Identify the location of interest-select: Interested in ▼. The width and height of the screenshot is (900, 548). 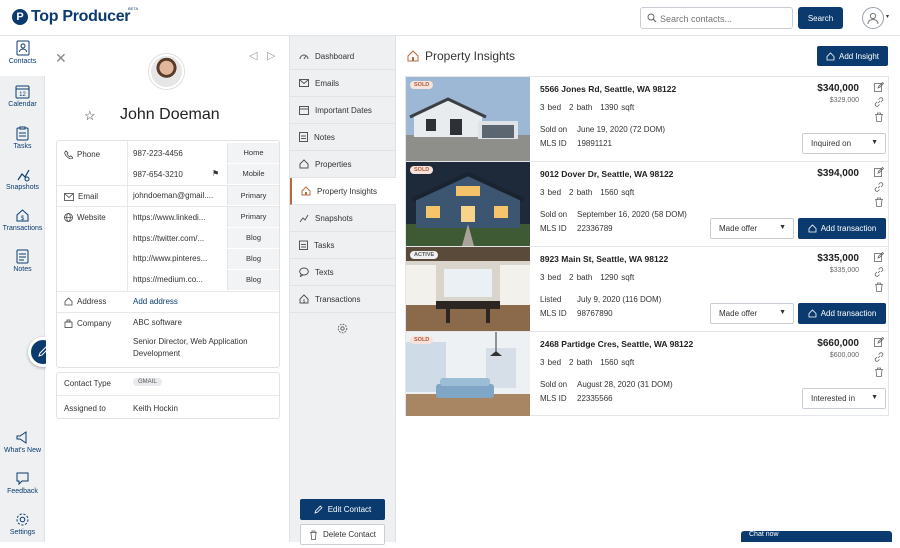
(844, 398).